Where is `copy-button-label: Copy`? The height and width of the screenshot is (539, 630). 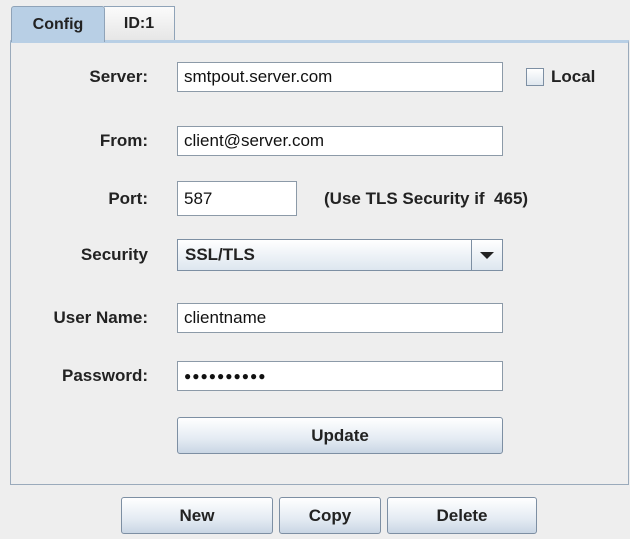 copy-button-label: Copy is located at coordinates (330, 515).